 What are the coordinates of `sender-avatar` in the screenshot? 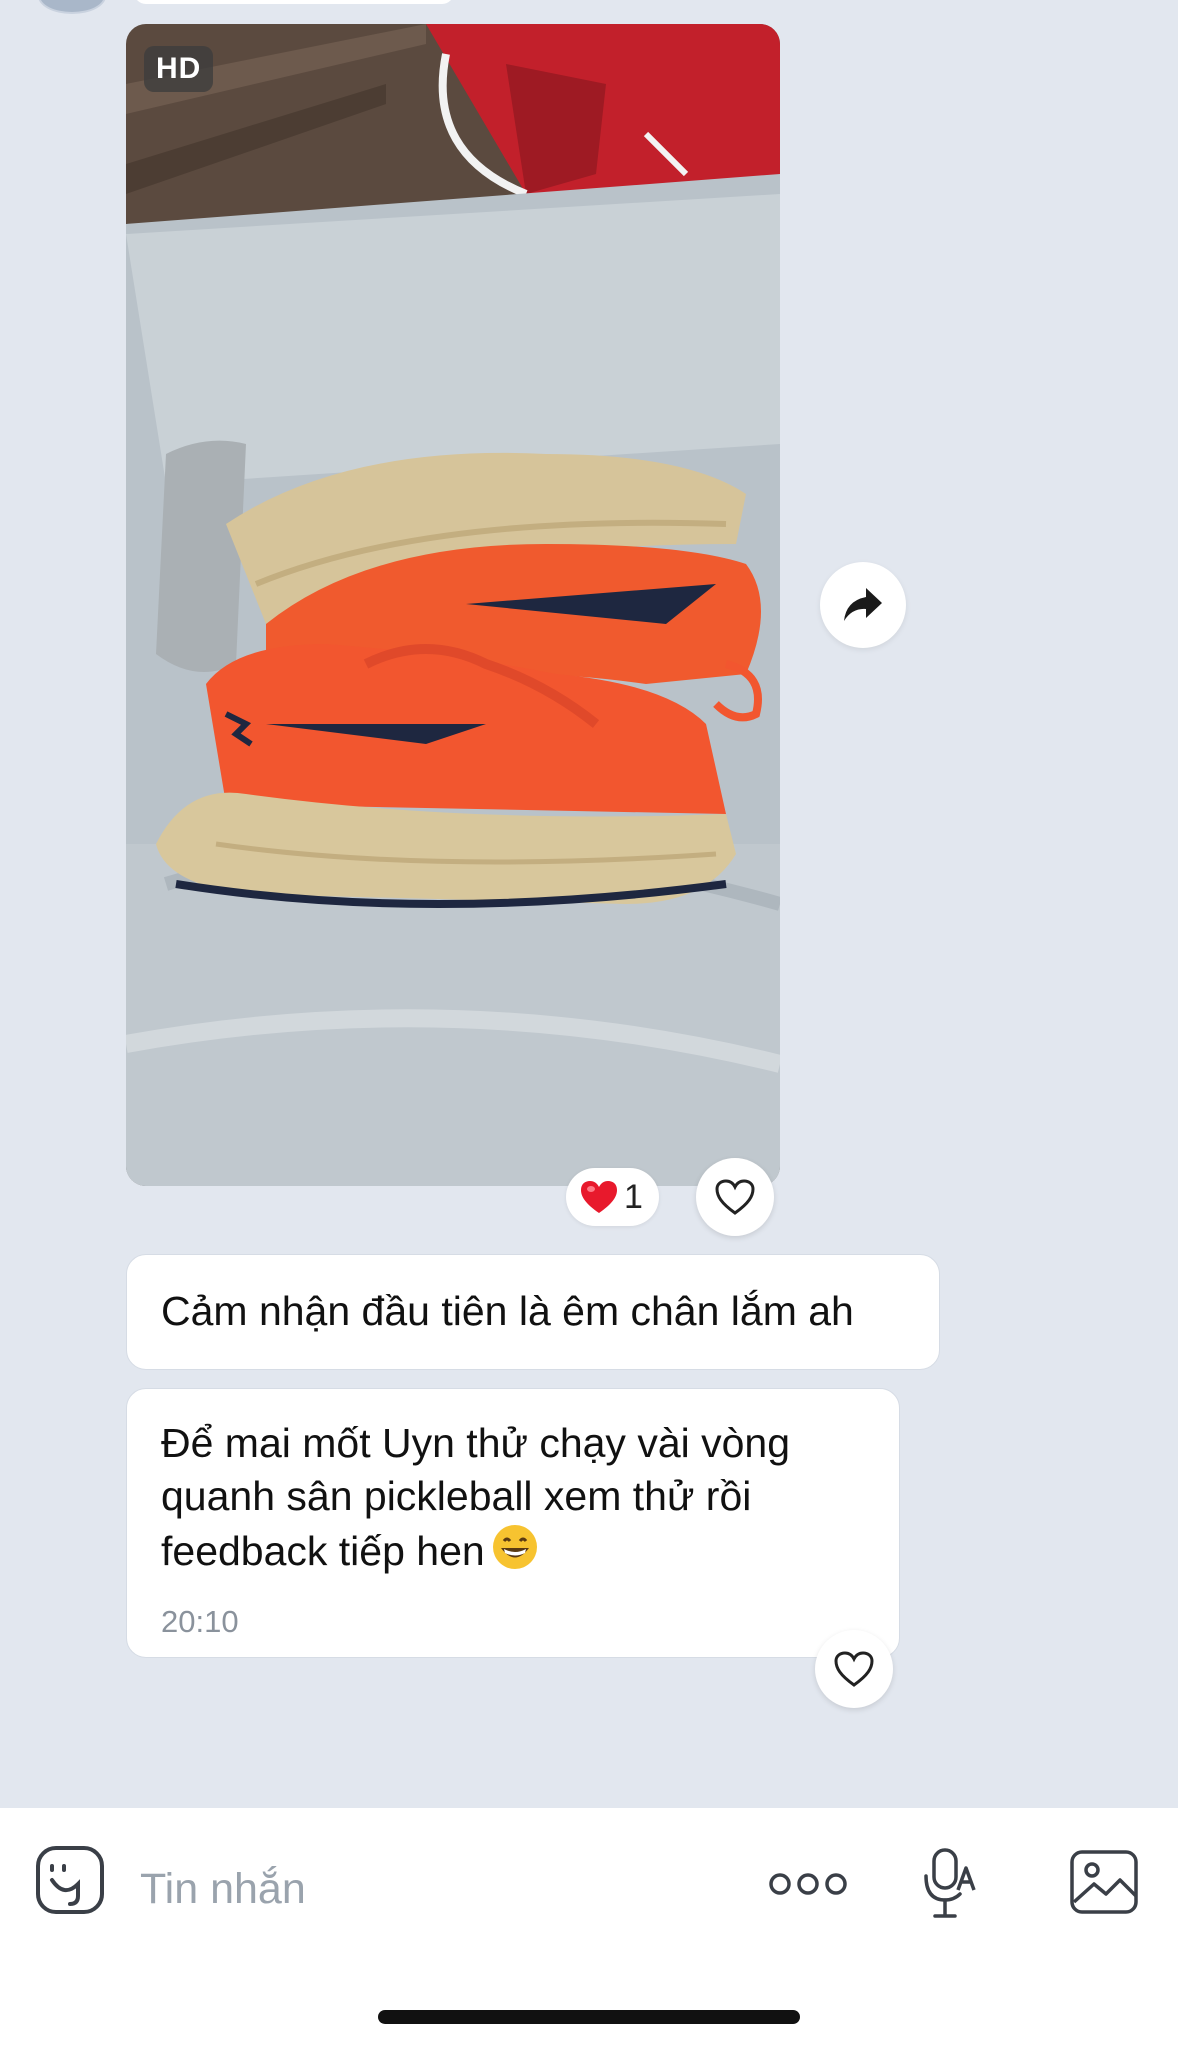 It's located at (72, 7).